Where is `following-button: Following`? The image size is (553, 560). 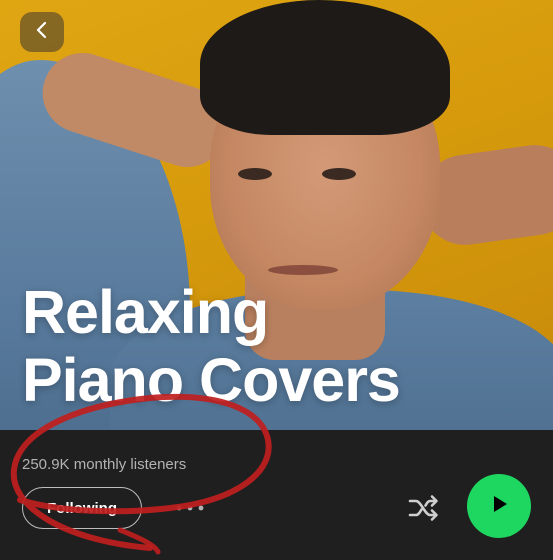
following-button: Following is located at coordinates (82, 508).